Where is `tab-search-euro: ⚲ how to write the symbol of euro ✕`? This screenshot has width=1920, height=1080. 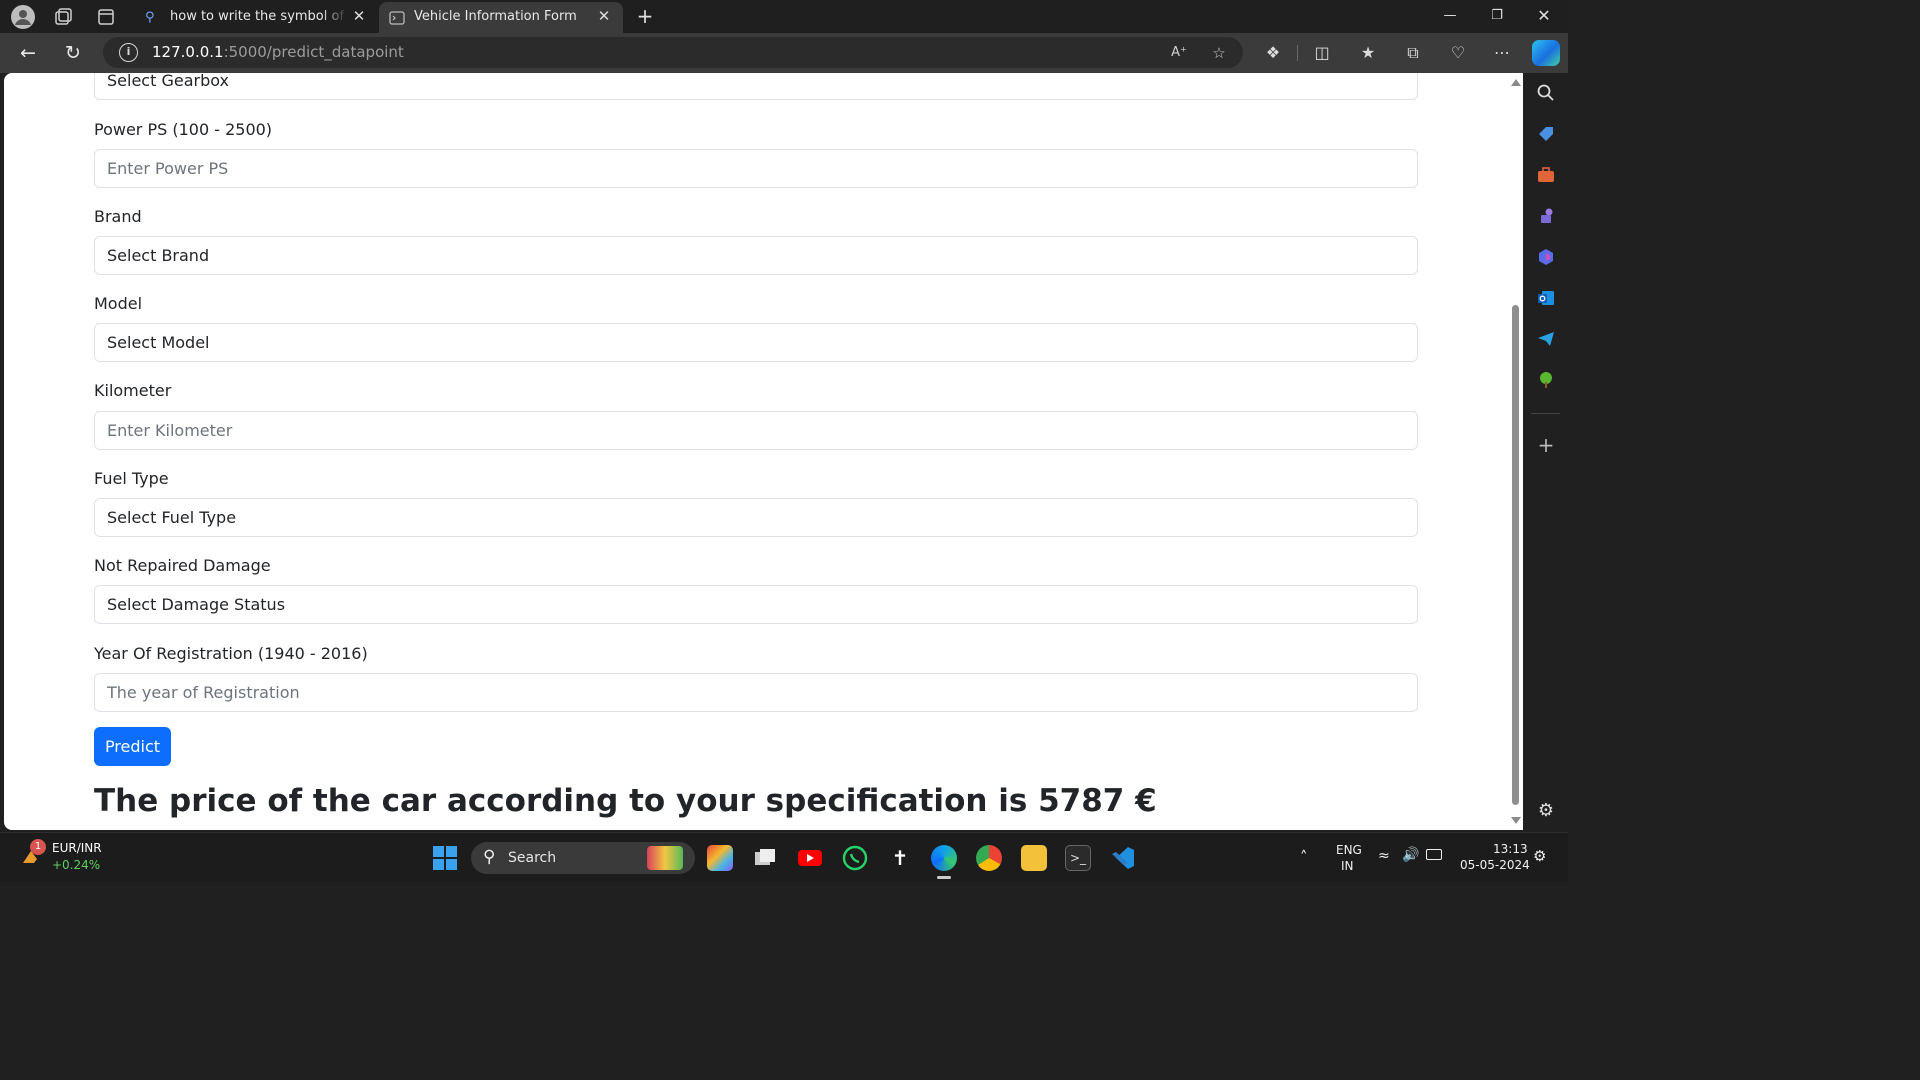
tab-search-euro: ⚲ how to write the symbol of euro ✕ is located at coordinates (256, 17).